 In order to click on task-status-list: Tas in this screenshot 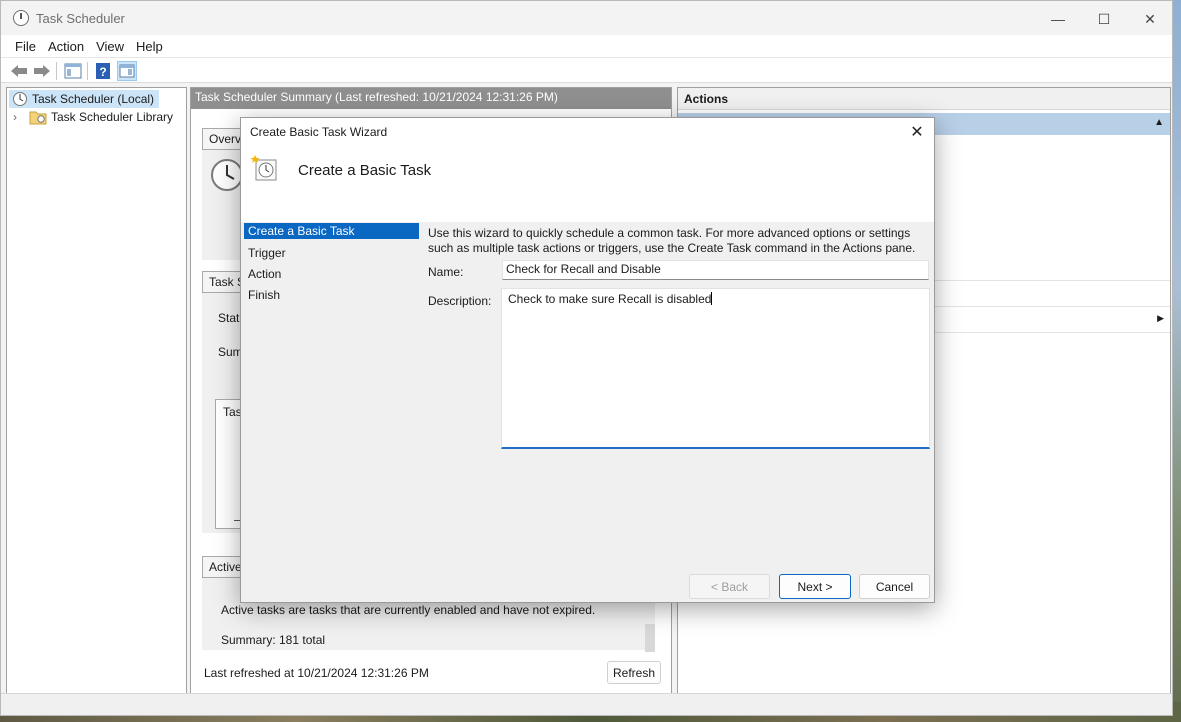, I will do `click(228, 464)`.